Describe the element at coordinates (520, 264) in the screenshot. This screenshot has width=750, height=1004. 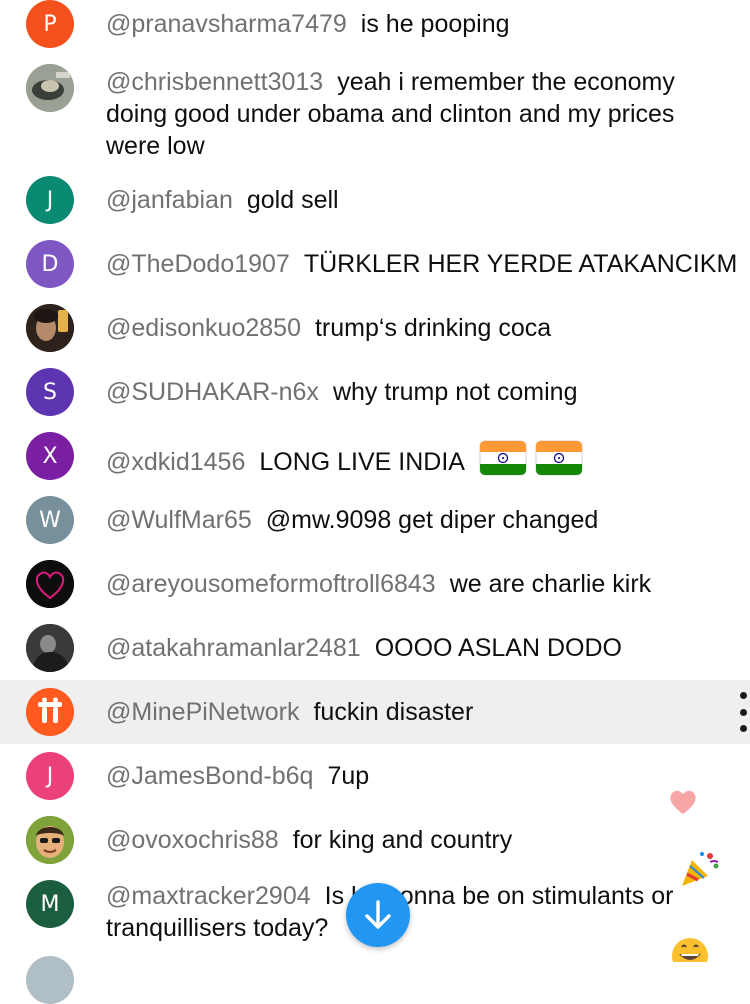
I see `message-text: TÜRKLER HER YERDE ATAKANCIKM` at that location.